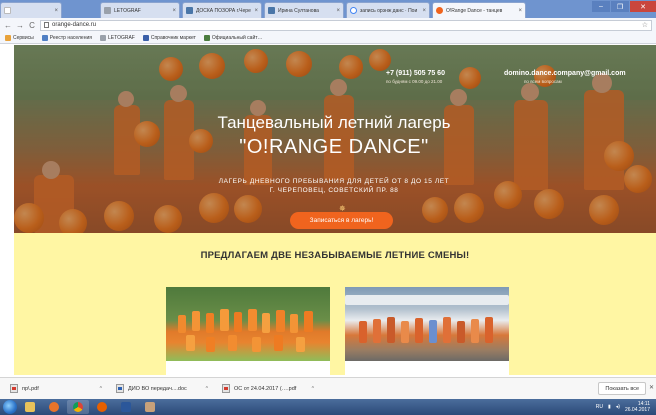 Image resolution: width=656 pixels, height=415 pixels. What do you see at coordinates (32, 25) in the screenshot?
I see `reload-button: C` at bounding box center [32, 25].